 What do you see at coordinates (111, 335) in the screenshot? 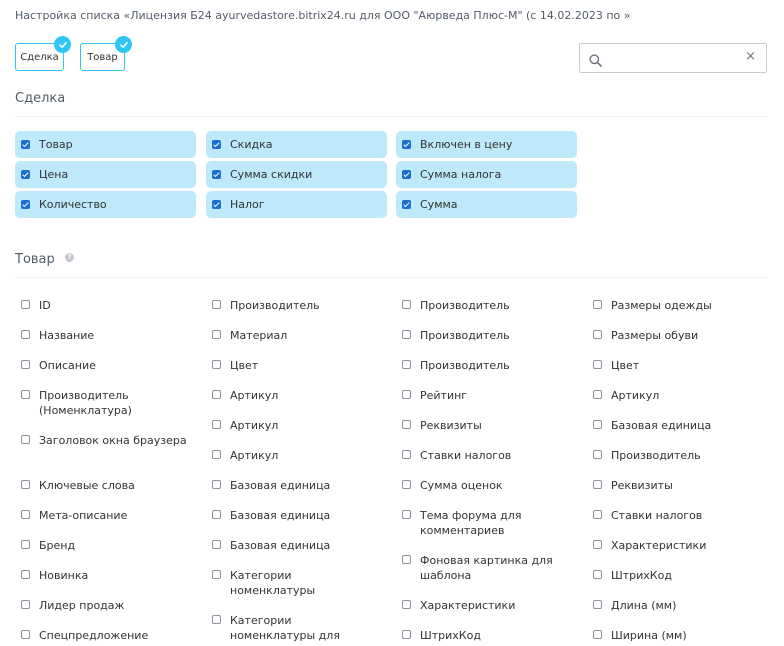
I see `product-field-item: Название` at bounding box center [111, 335].